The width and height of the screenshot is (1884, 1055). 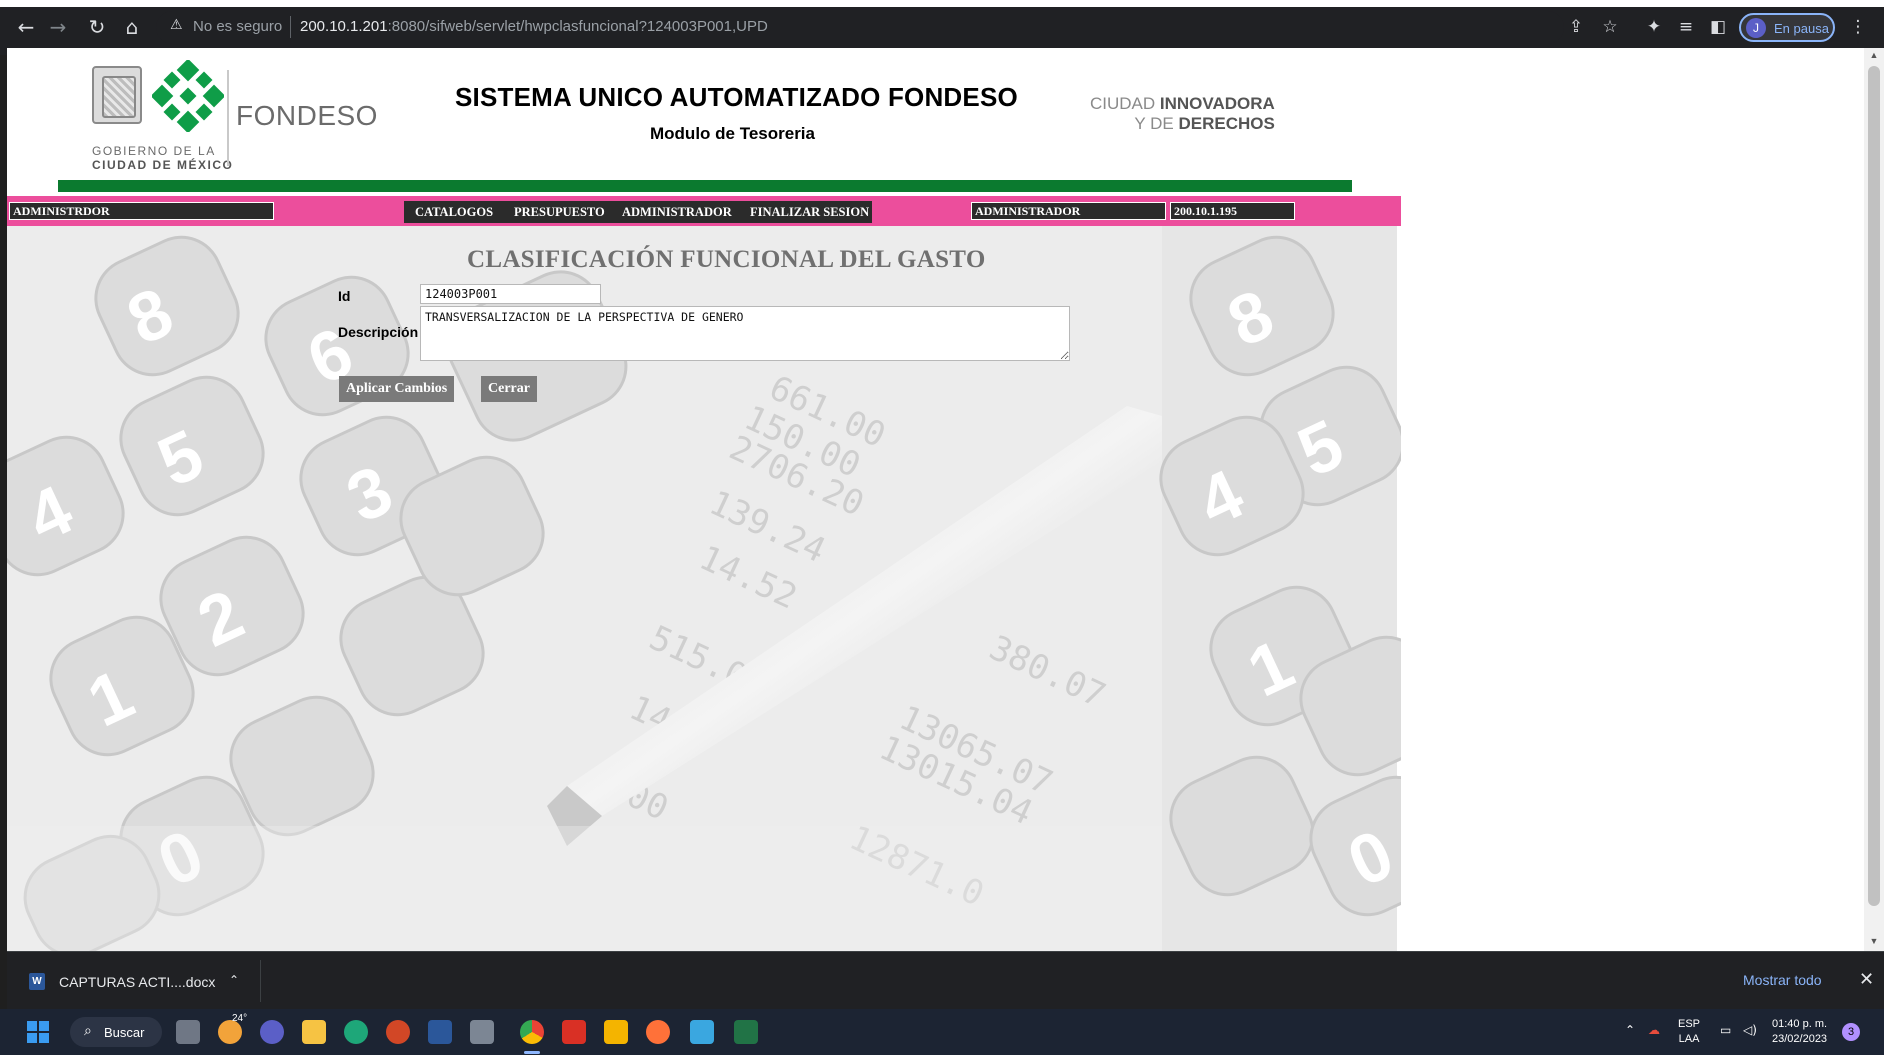 What do you see at coordinates (574, 1032) in the screenshot?
I see `acrobat-icon` at bounding box center [574, 1032].